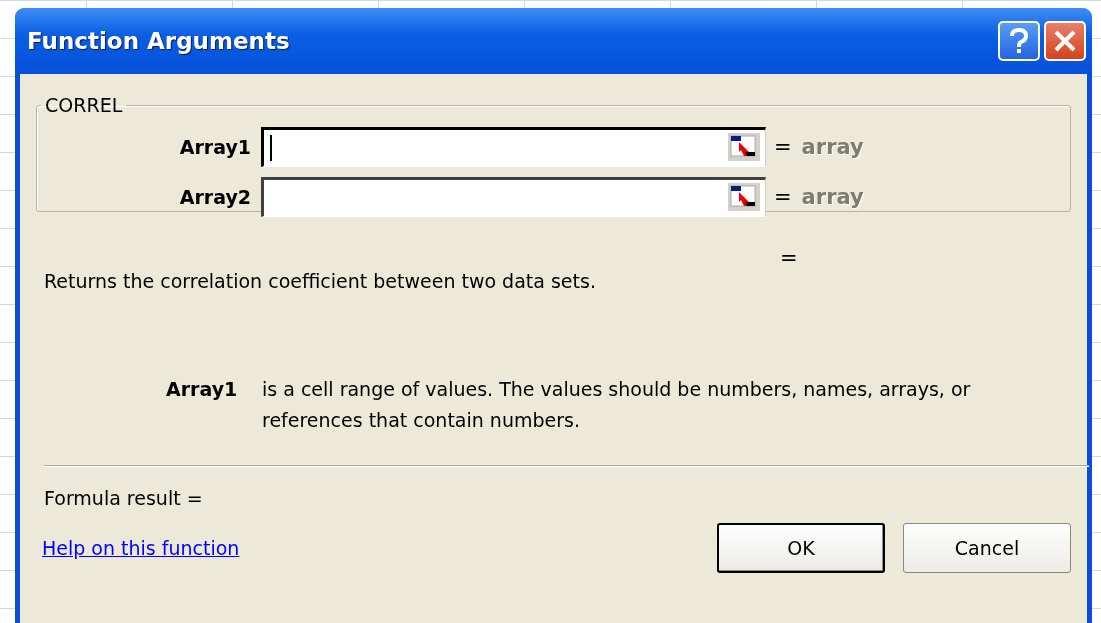  I want to click on close-button, so click(1065, 41).